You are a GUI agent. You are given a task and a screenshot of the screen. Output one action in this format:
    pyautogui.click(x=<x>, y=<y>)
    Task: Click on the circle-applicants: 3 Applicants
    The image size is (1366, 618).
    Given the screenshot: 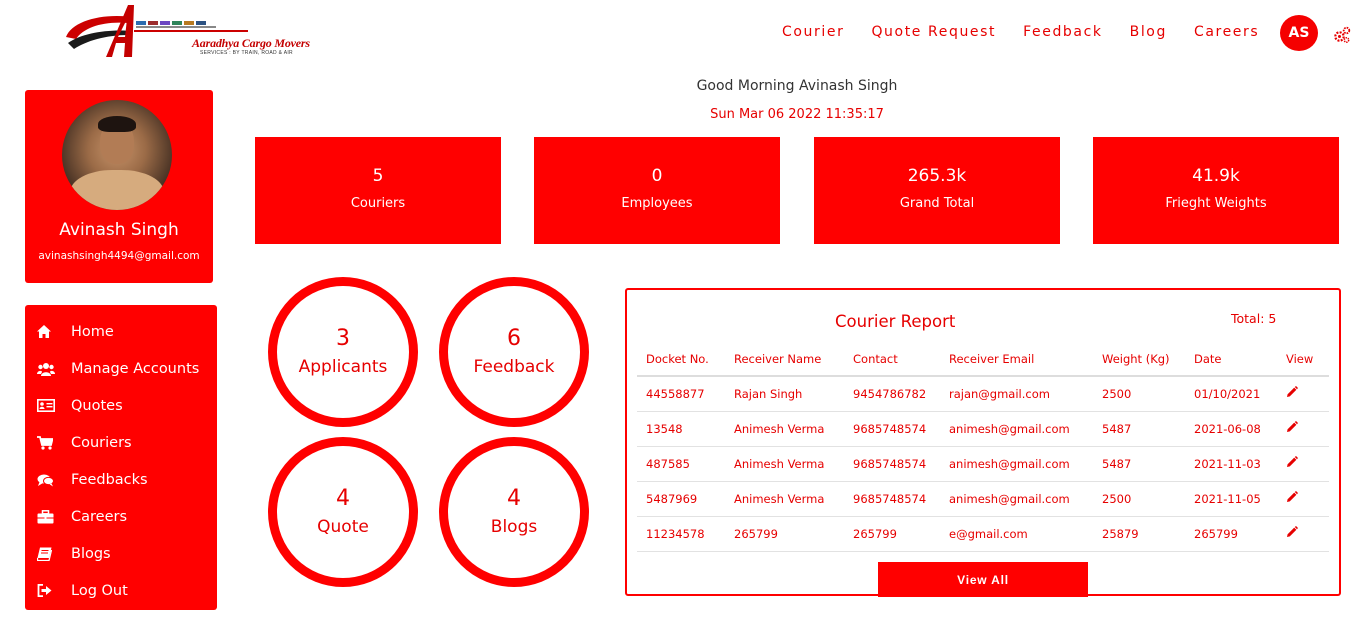 What is the action you would take?
    pyautogui.click(x=343, y=352)
    